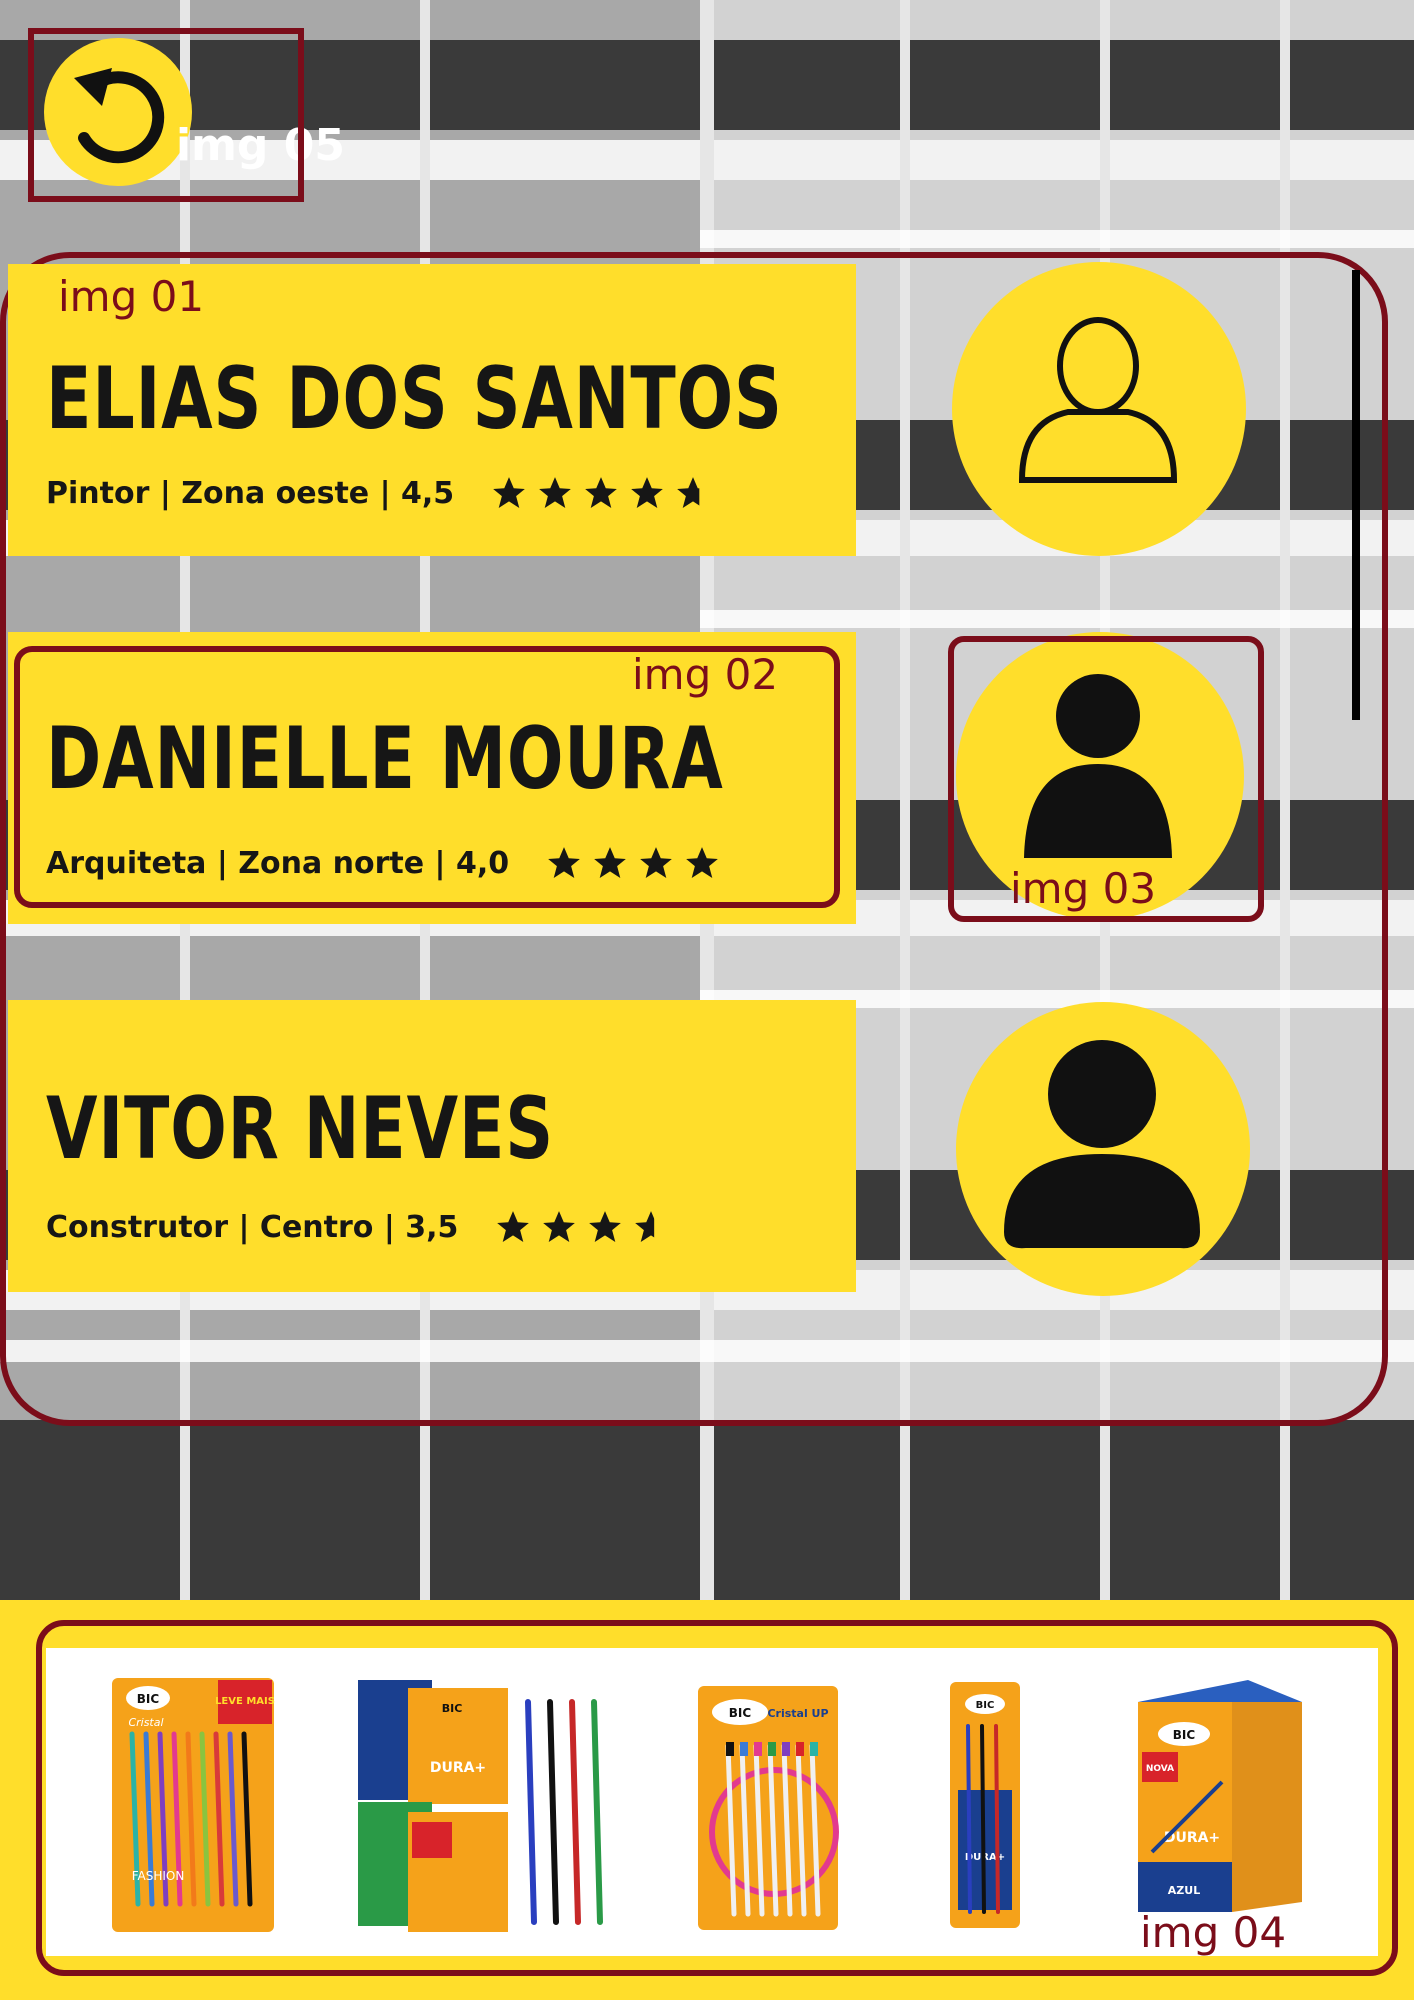 The width and height of the screenshot is (1414, 2000). What do you see at coordinates (250, 493) in the screenshot?
I see `profile-meta-text: Pintor | Zona oeste | 4,5` at bounding box center [250, 493].